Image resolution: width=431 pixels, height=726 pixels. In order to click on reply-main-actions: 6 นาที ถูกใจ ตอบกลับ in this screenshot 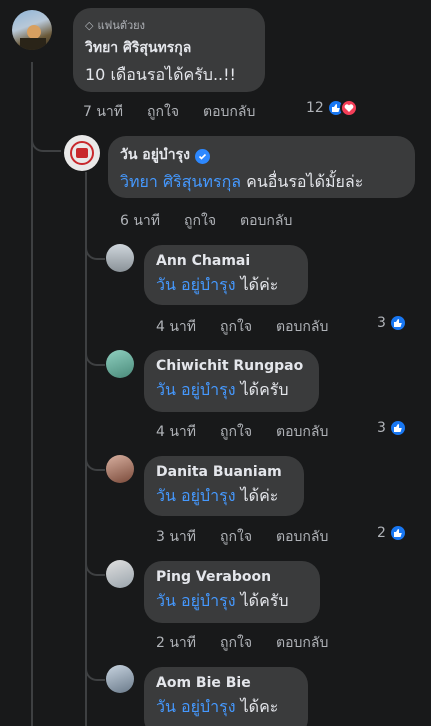, I will do `click(218, 221)`.